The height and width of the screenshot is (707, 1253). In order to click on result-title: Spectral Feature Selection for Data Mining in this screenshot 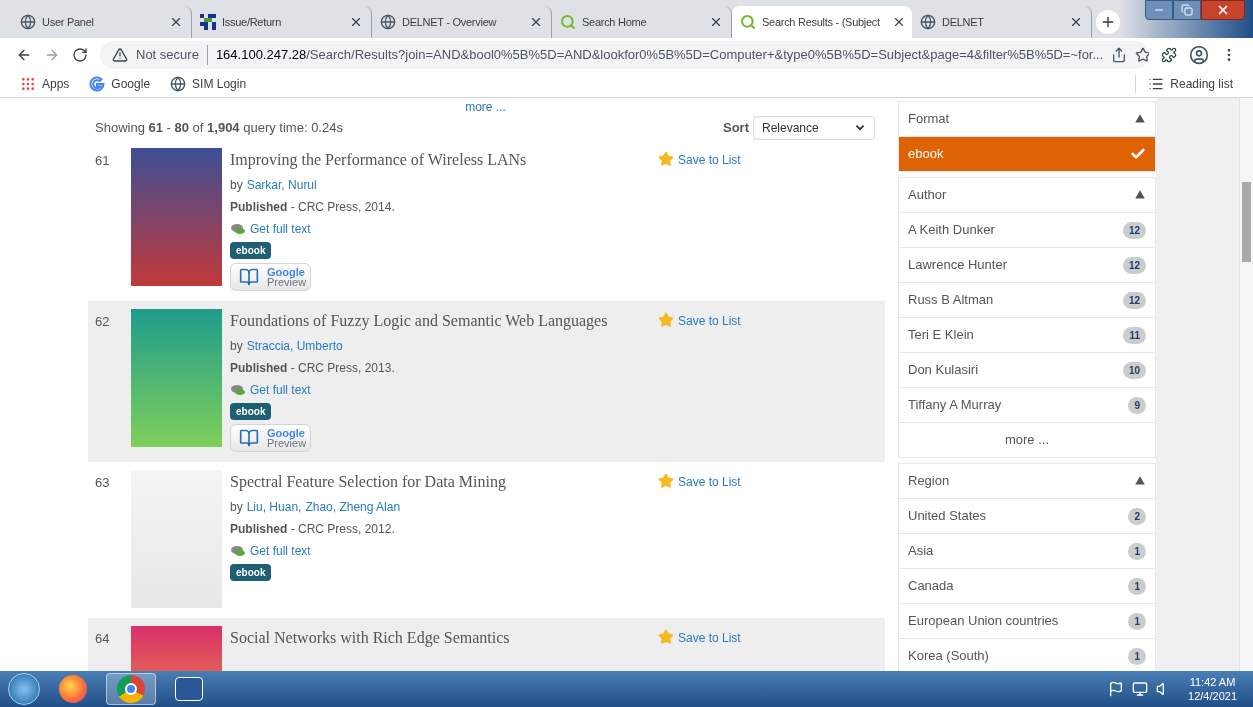, I will do `click(368, 482)`.